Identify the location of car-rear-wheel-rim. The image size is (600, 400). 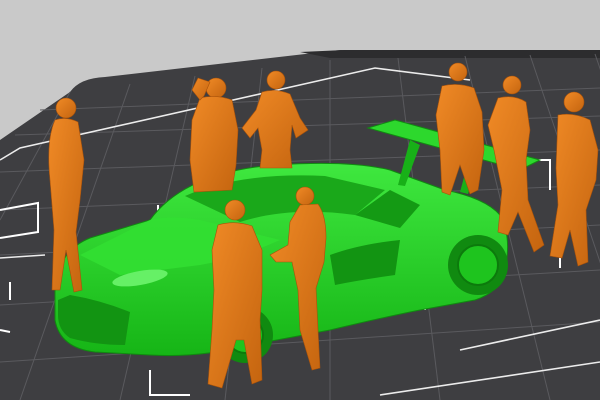
(478, 265).